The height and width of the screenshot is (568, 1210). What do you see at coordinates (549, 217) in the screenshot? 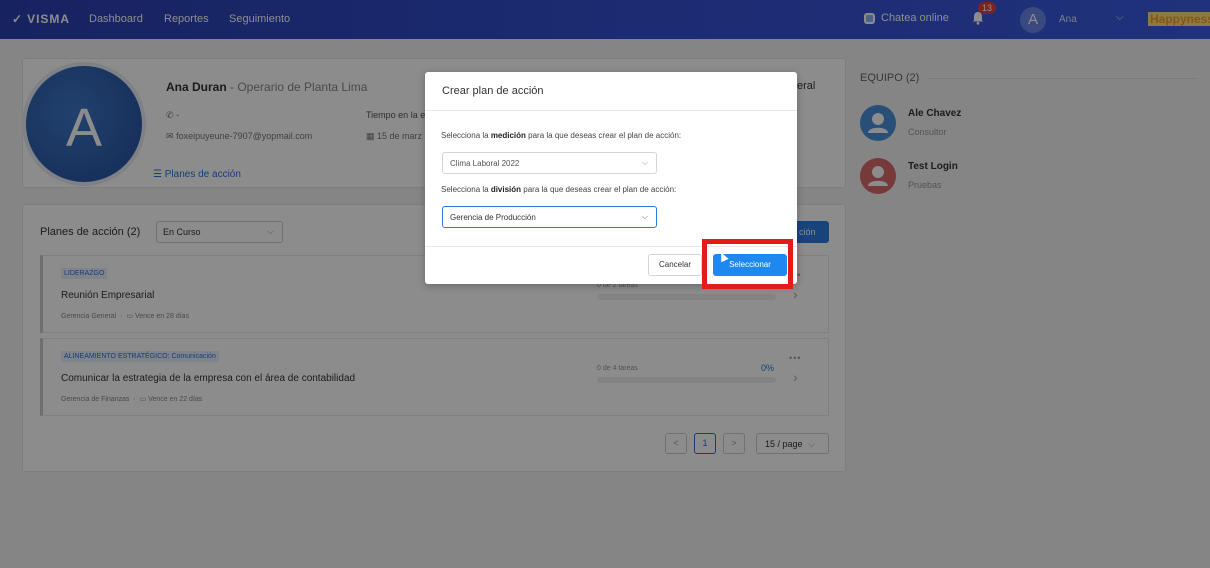
I see `division-select: Gerencia de Producción ⌵` at bounding box center [549, 217].